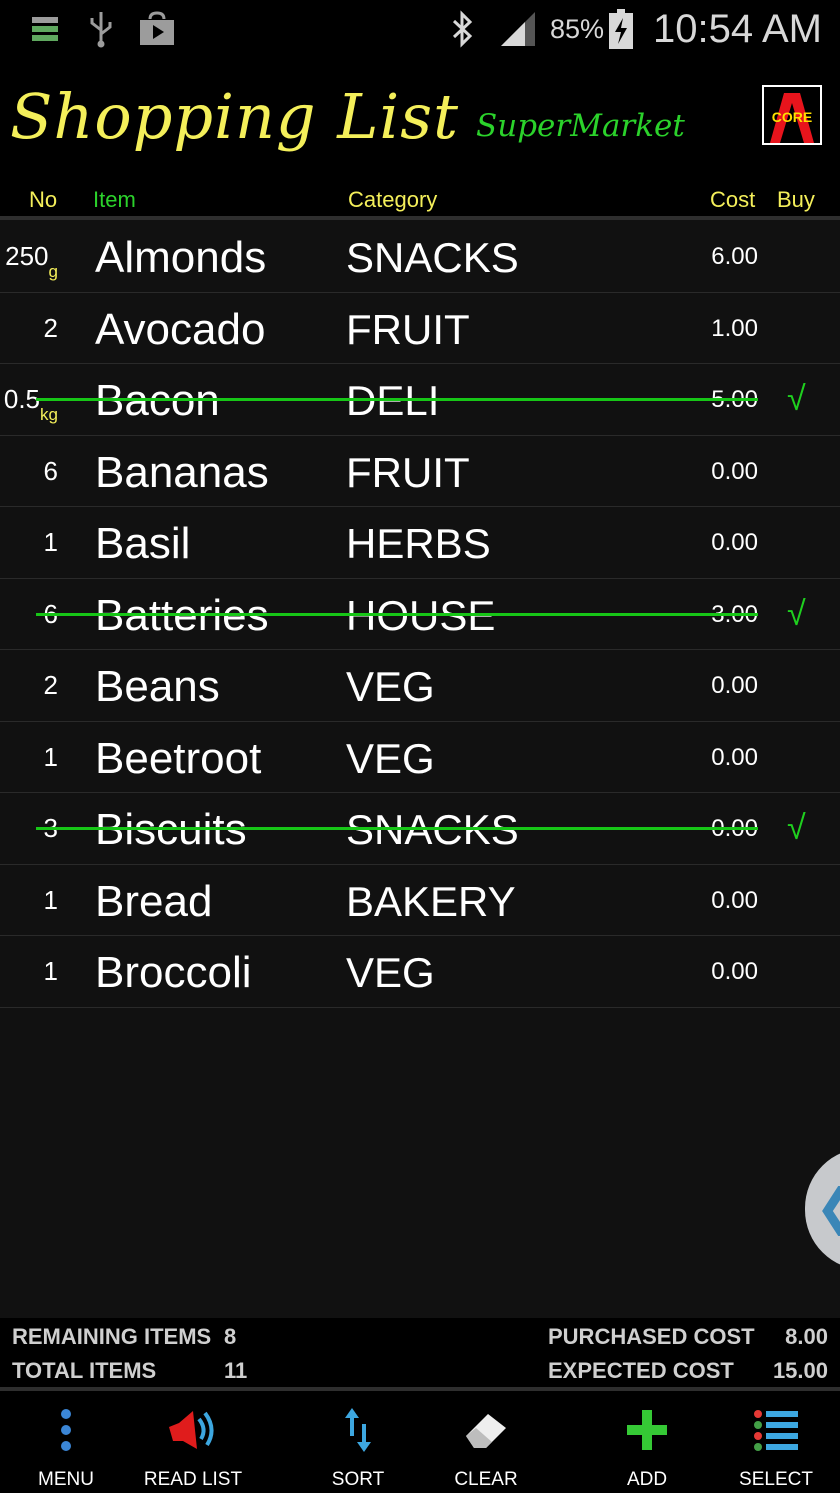 Image resolution: width=840 pixels, height=1493 pixels. Describe the element at coordinates (143, 543) in the screenshot. I see `item-name: Basil` at that location.